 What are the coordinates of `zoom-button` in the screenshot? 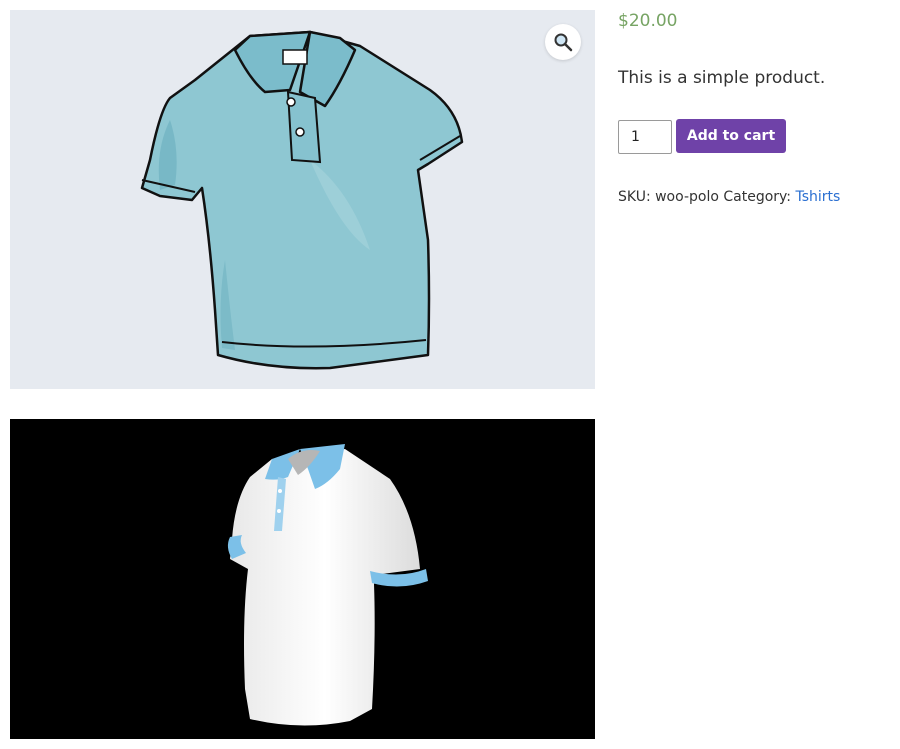 It's located at (563, 42).